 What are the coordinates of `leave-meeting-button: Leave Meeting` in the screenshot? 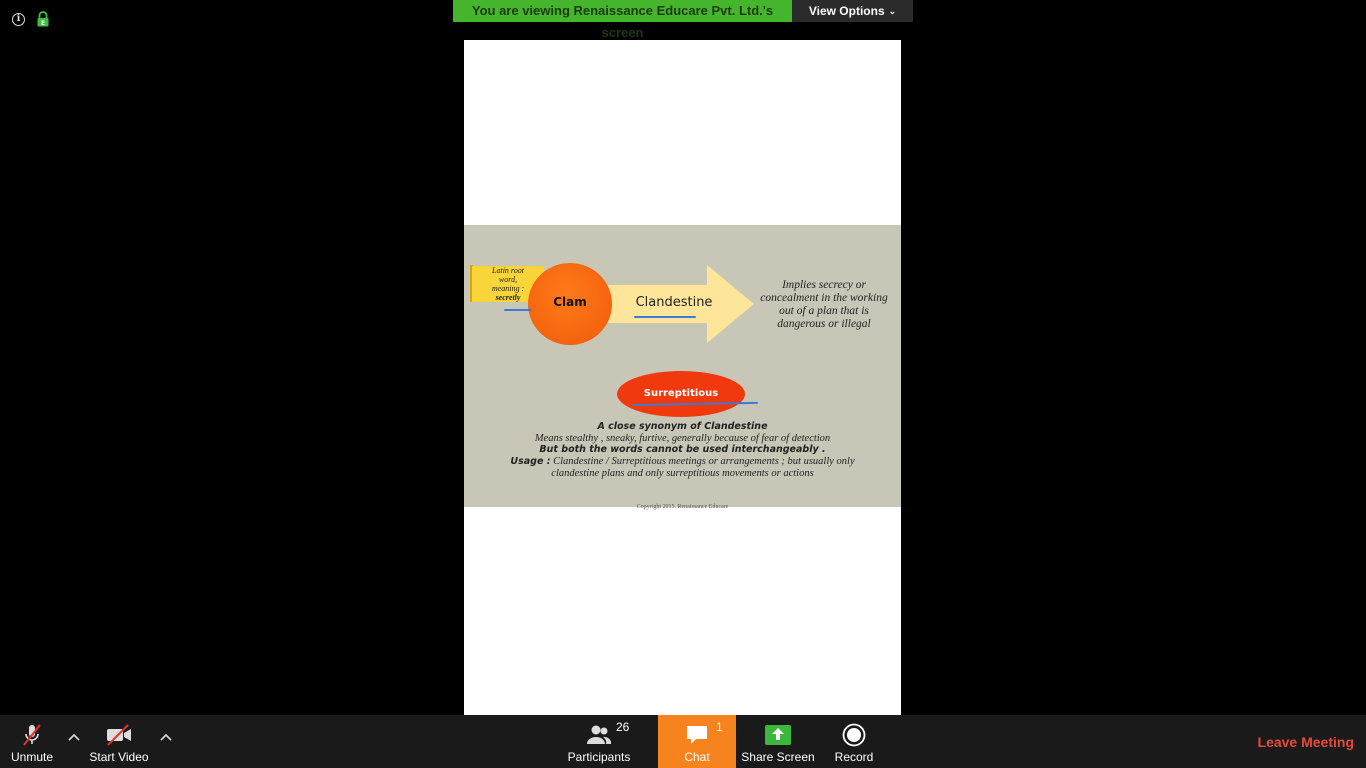 It's located at (1306, 742).